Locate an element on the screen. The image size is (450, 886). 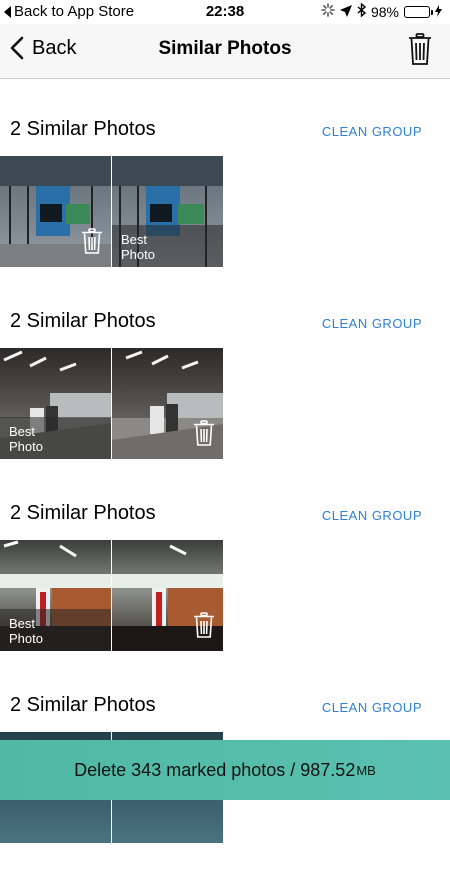
battery-icon is located at coordinates (417, 12).